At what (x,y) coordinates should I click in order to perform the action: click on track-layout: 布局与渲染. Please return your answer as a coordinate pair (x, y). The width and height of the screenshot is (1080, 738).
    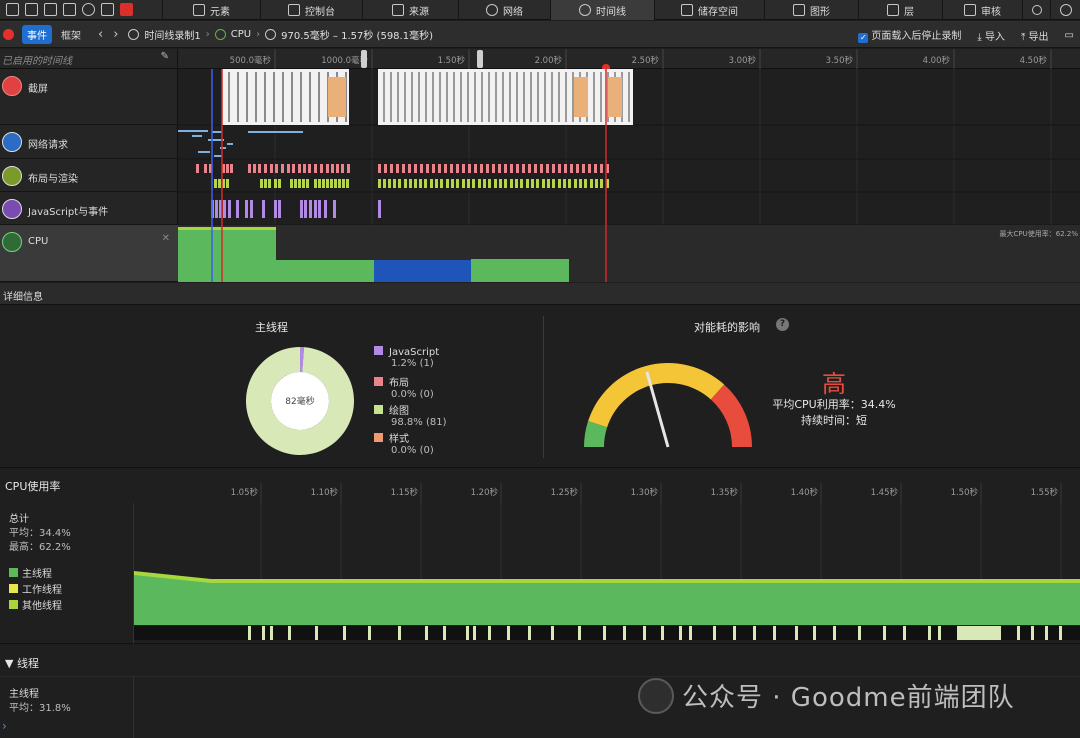
    Looking at the image, I should click on (89, 175).